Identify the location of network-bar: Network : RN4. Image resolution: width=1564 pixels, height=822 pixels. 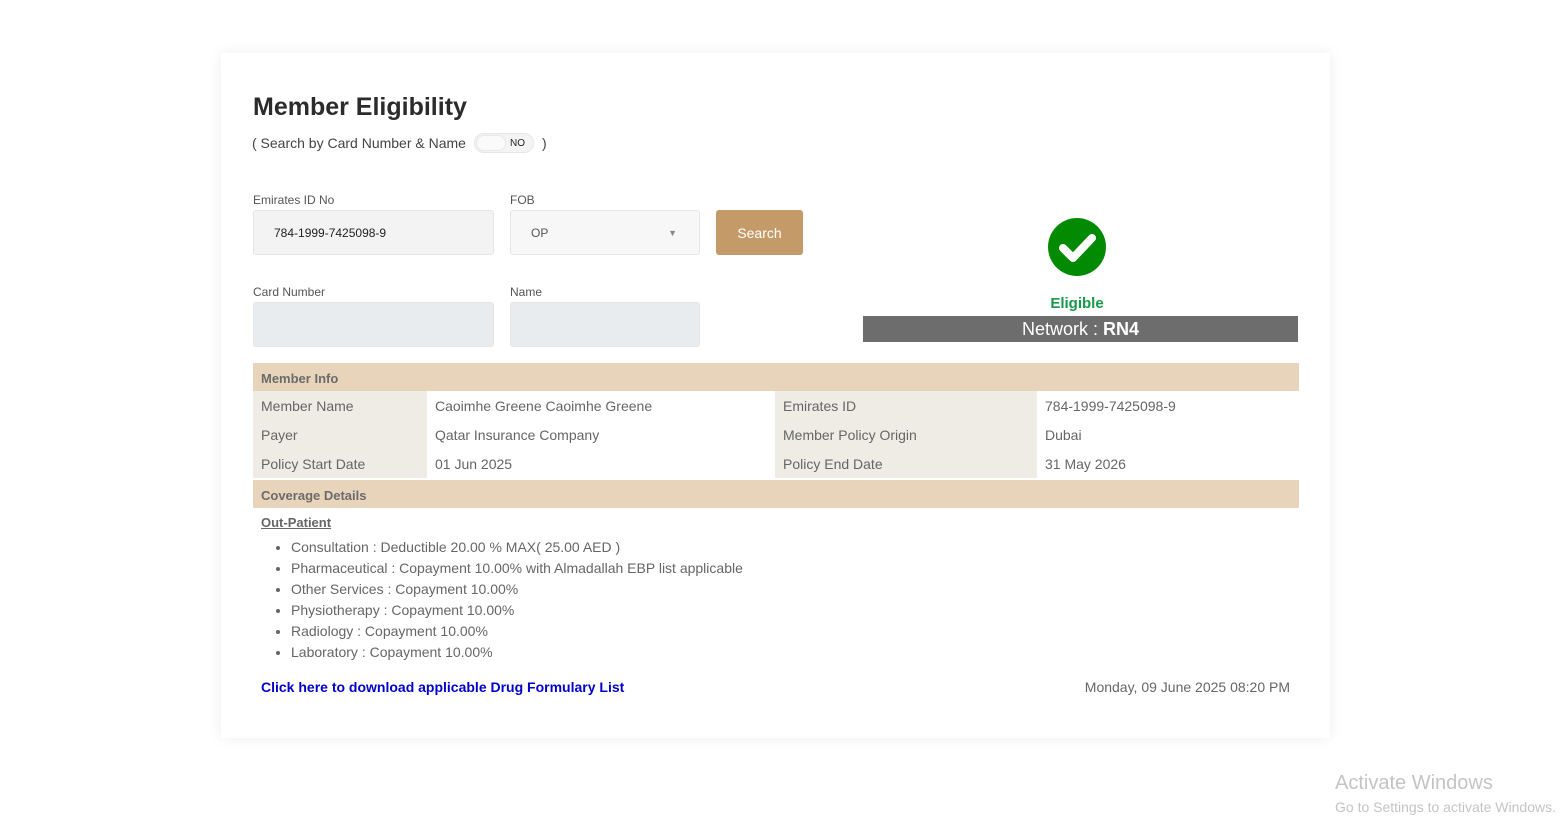
(1080, 329).